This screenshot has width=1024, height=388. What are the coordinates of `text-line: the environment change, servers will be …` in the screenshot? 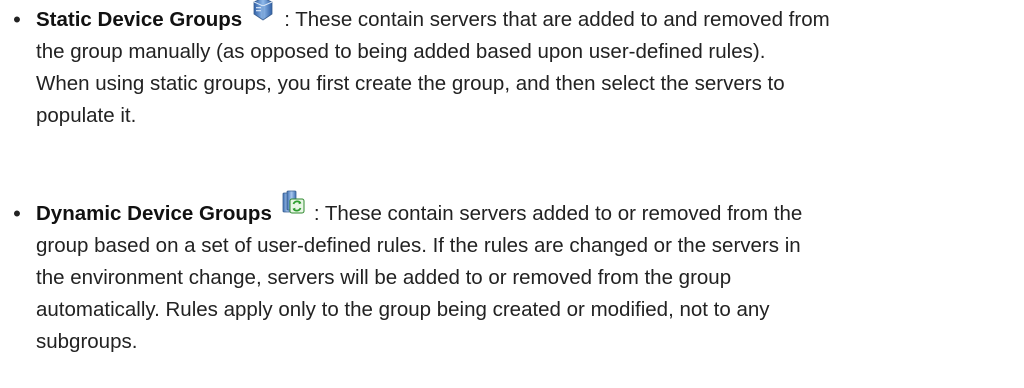 It's located at (384, 277).